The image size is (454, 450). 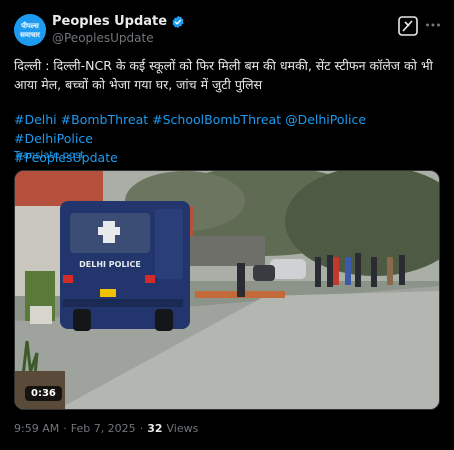 I want to click on mention-link: @DelhiPolice, so click(x=325, y=119).